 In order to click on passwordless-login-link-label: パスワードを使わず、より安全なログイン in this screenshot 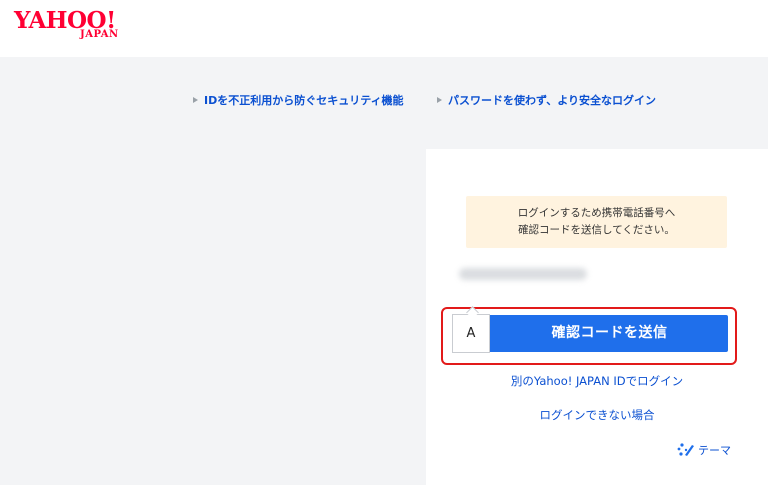, I will do `click(552, 100)`.